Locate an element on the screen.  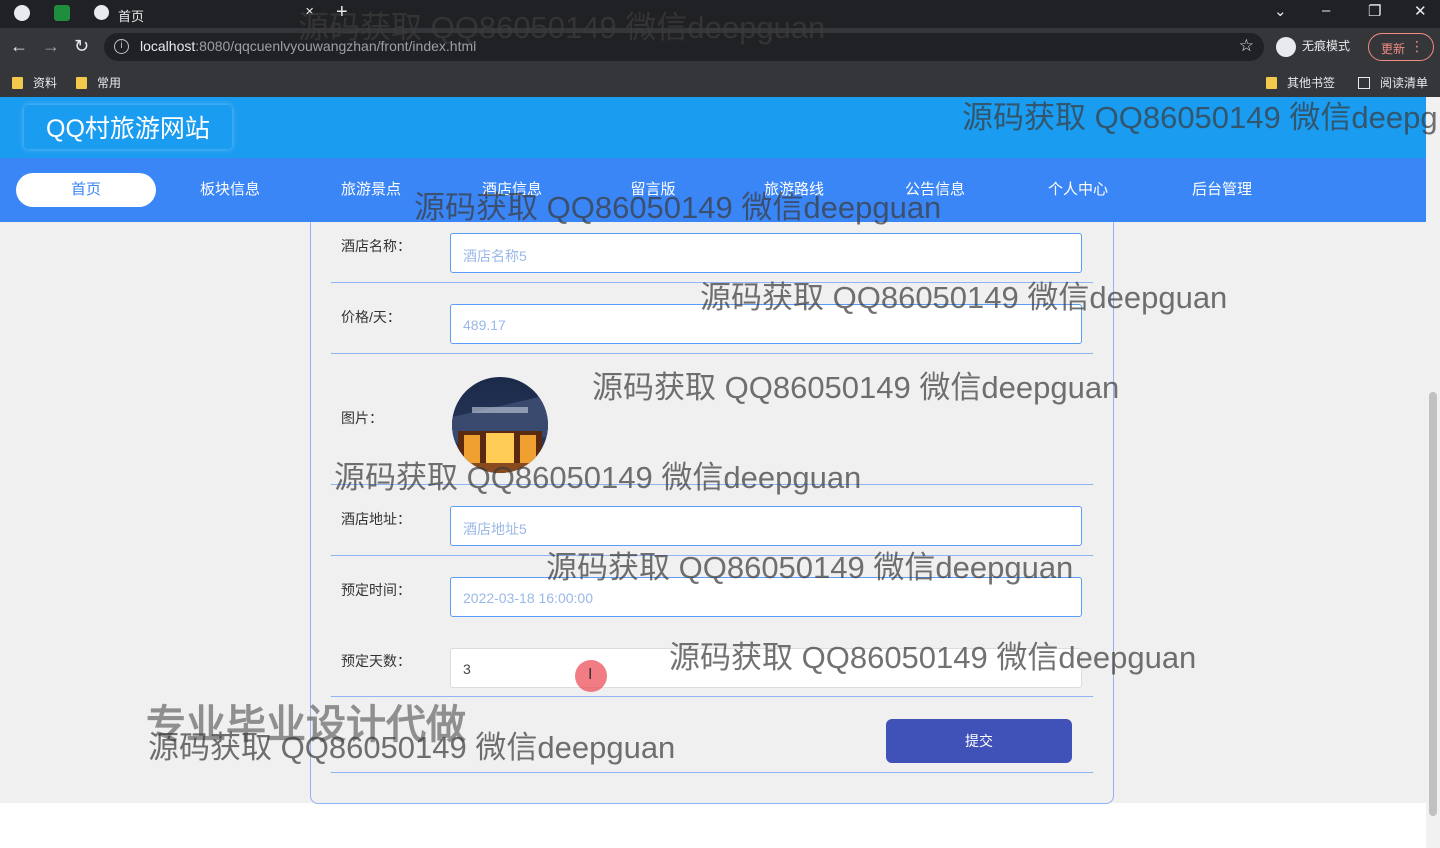
click-indicator: I is located at coordinates (591, 676).